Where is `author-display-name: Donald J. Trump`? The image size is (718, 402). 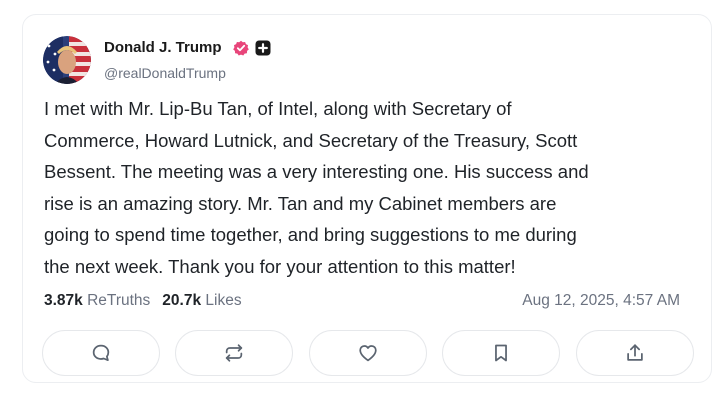
author-display-name: Donald J. Trump is located at coordinates (163, 48).